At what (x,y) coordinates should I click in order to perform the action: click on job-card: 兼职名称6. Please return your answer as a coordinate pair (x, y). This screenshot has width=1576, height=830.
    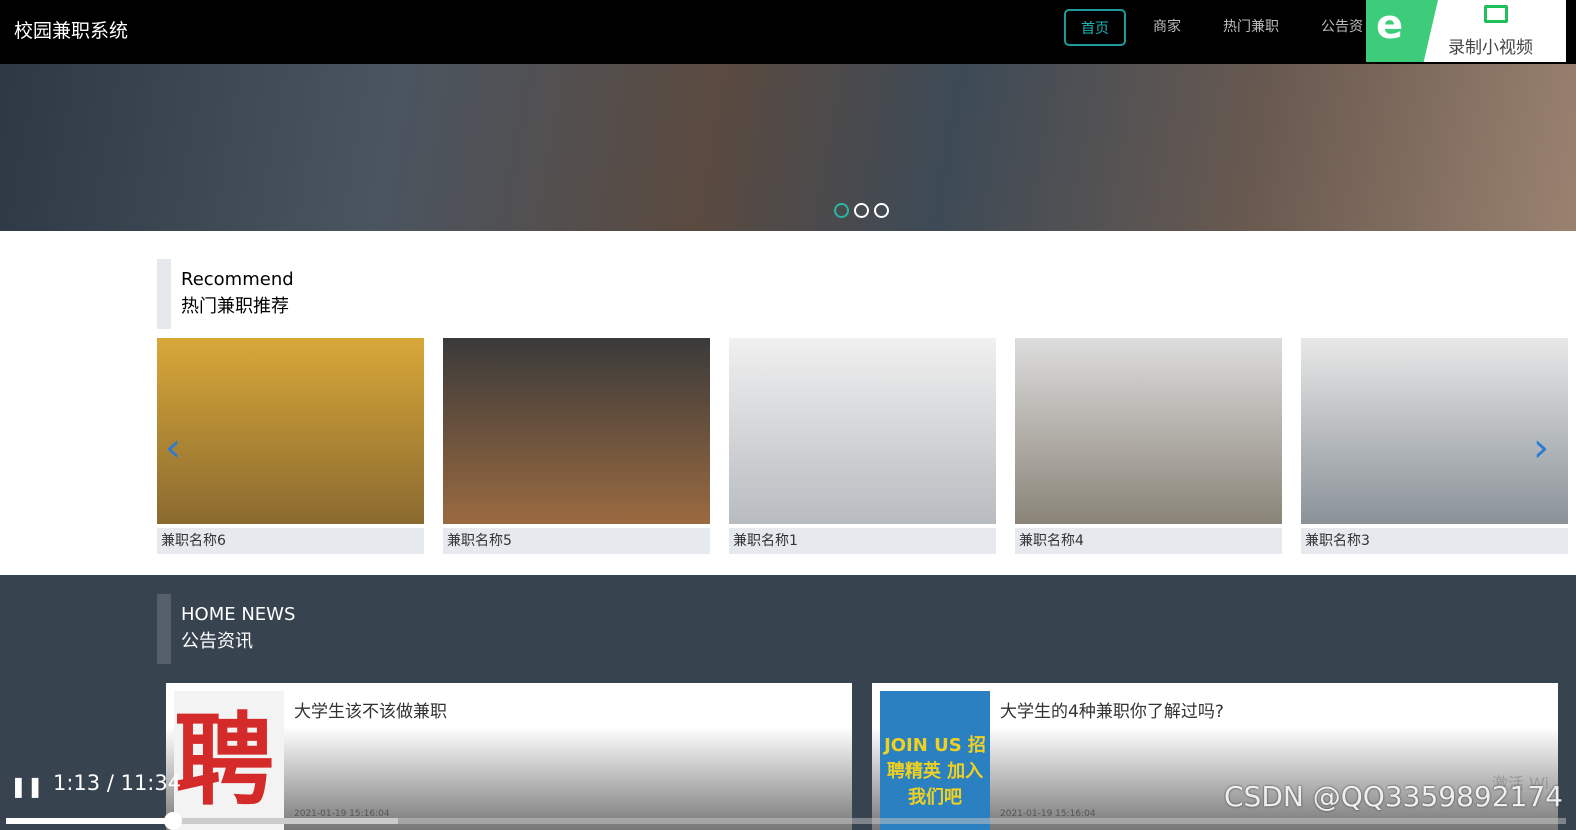
    Looking at the image, I should click on (290, 446).